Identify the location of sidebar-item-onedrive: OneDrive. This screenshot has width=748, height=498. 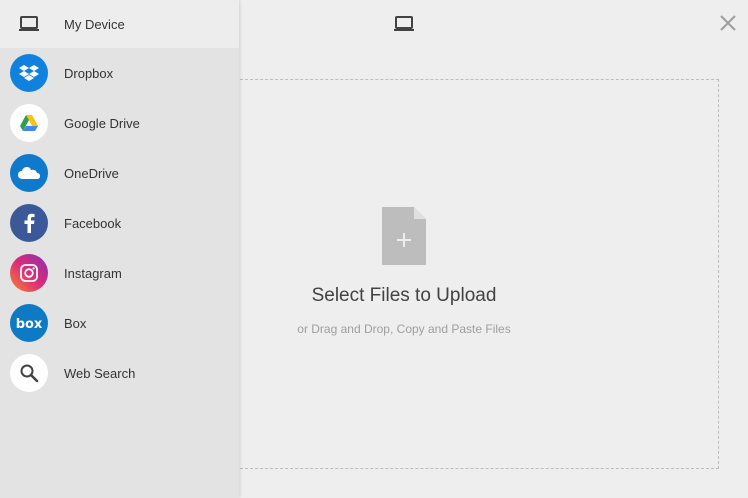
(119, 173).